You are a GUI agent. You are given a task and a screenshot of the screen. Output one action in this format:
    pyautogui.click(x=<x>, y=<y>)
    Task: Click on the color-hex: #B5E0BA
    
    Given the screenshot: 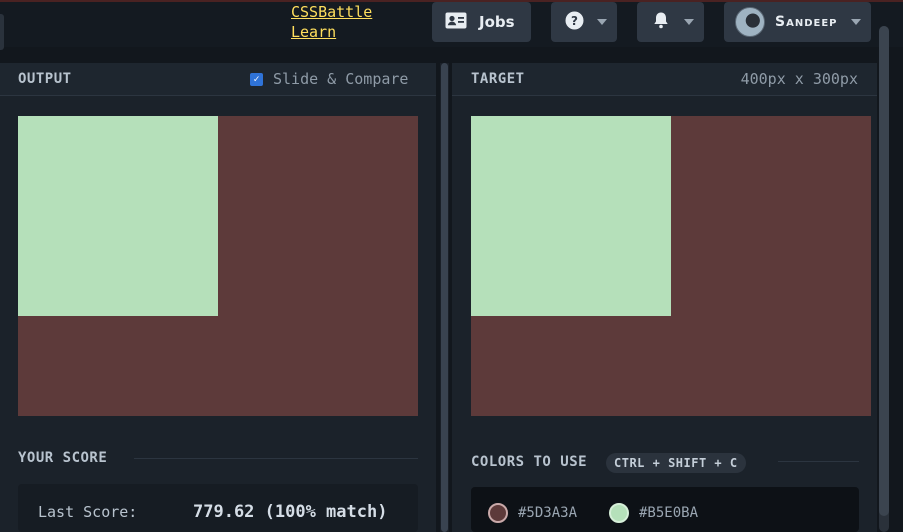 What is the action you would take?
    pyautogui.click(x=669, y=513)
    